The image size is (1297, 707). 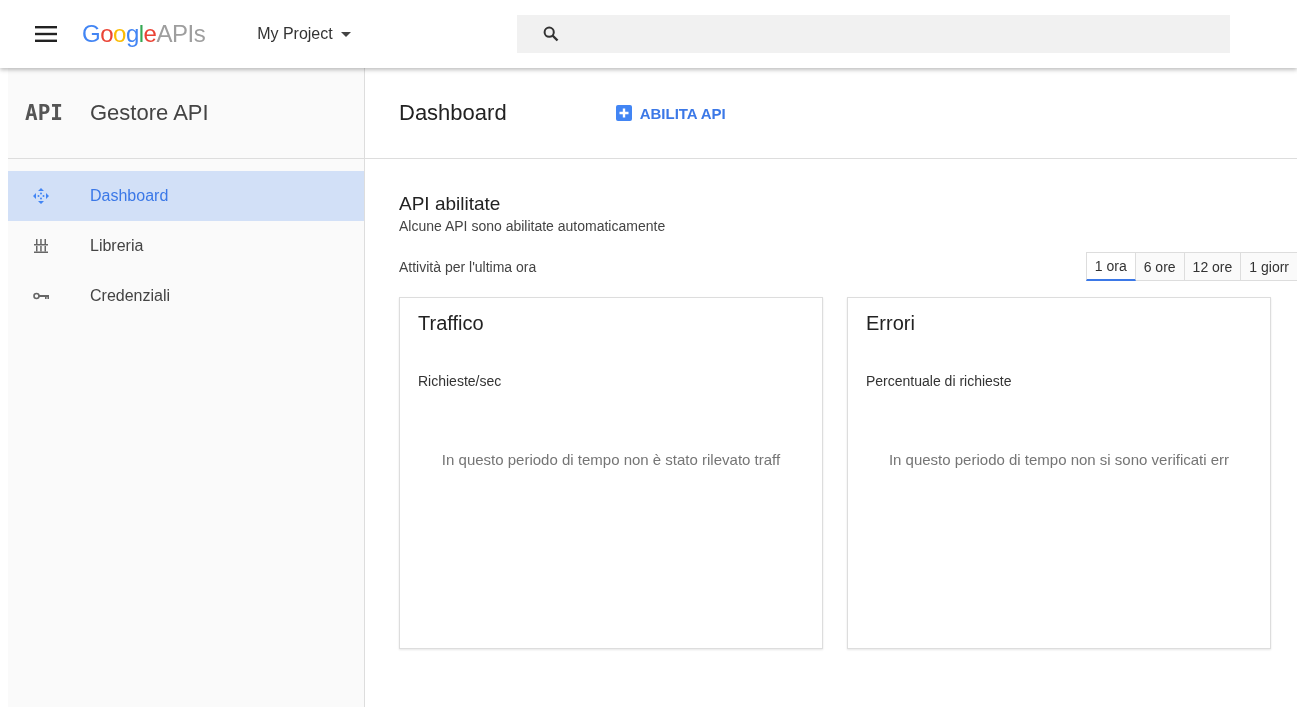 What do you see at coordinates (550, 34) in the screenshot?
I see `search-icon` at bounding box center [550, 34].